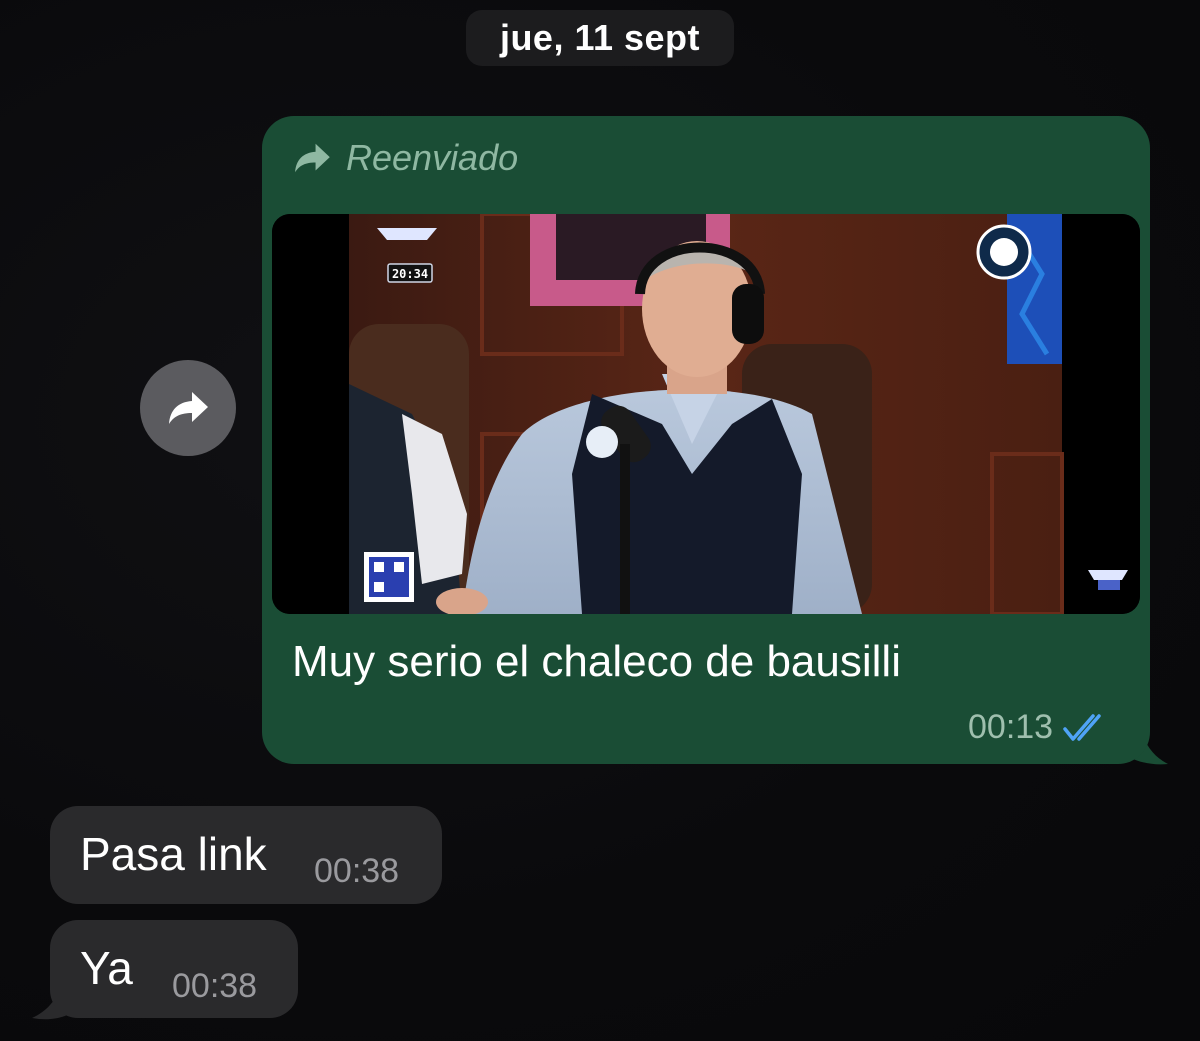 The height and width of the screenshot is (1041, 1200). What do you see at coordinates (410, 274) in the screenshot?
I see `video-clock-text: 20:34` at bounding box center [410, 274].